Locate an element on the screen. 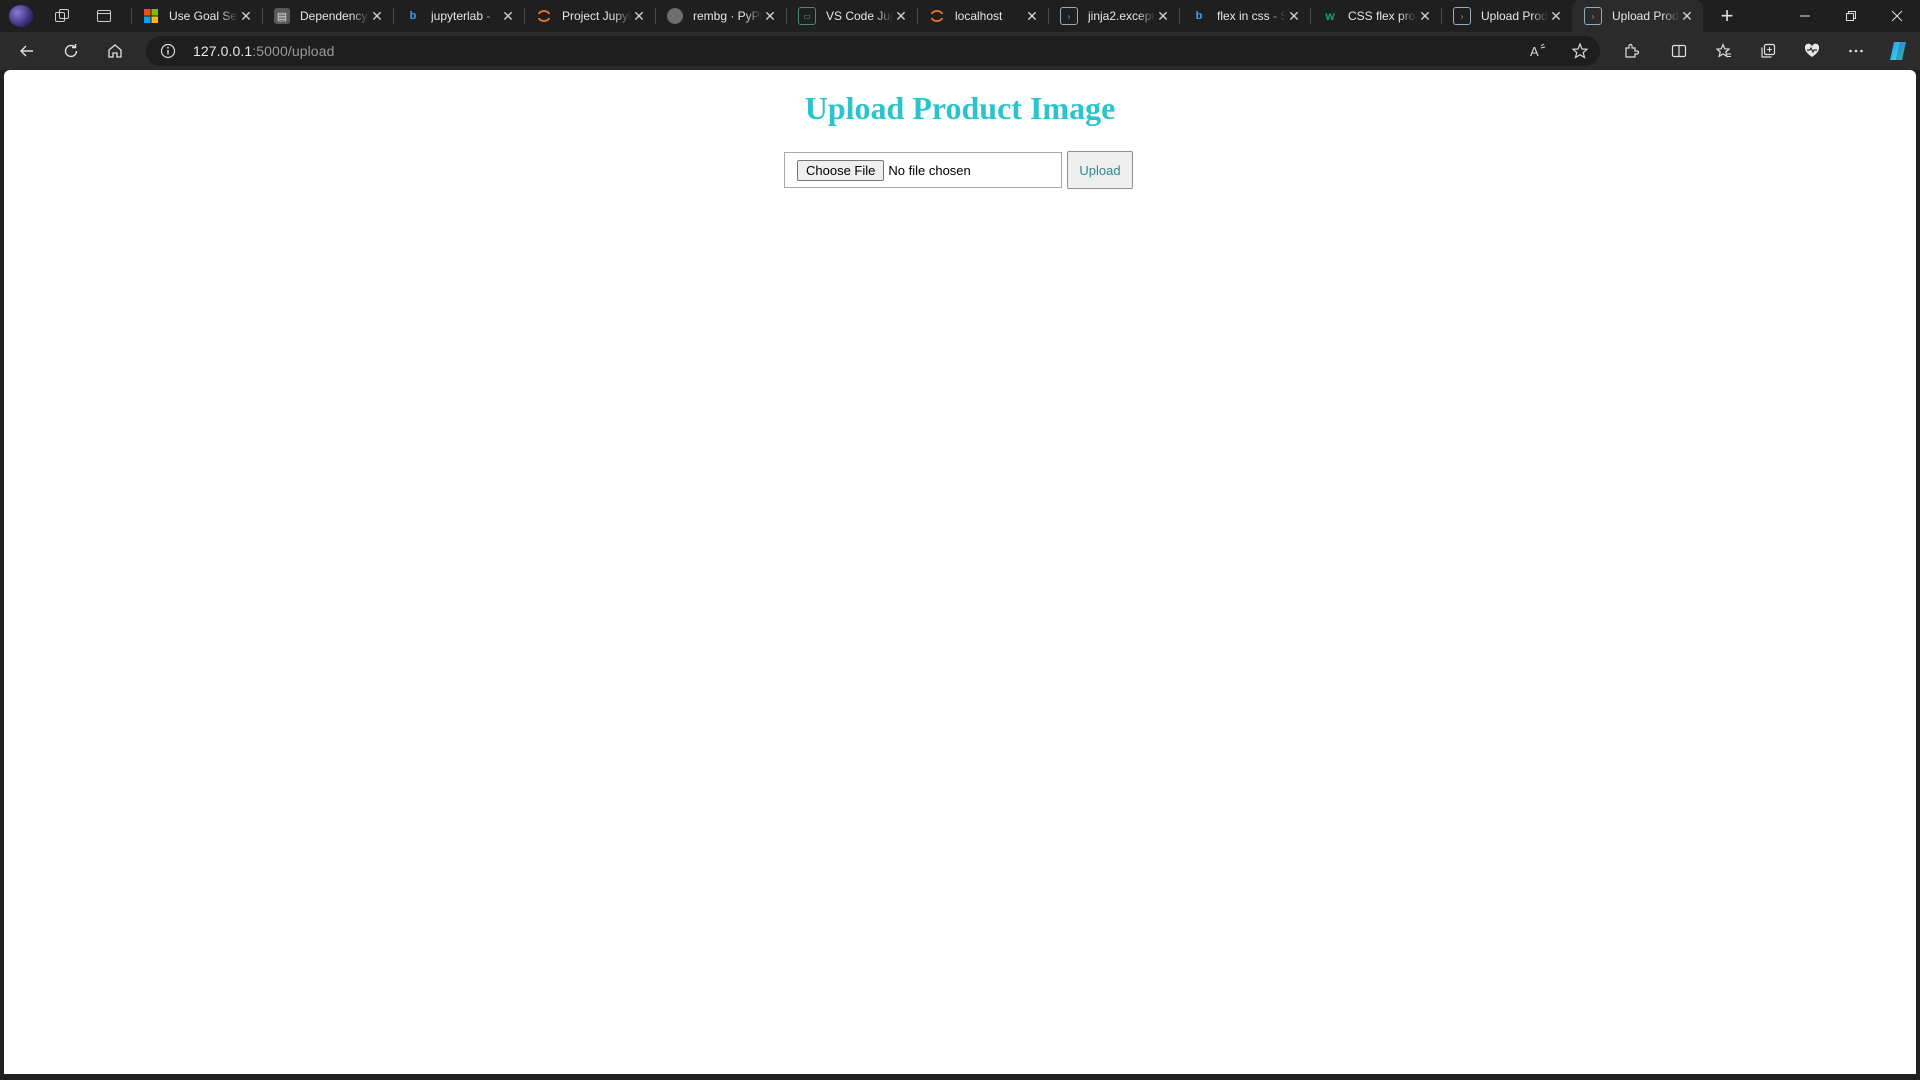  tab: › jinja2.exceptions ✕ is located at coordinates (1113, 16).